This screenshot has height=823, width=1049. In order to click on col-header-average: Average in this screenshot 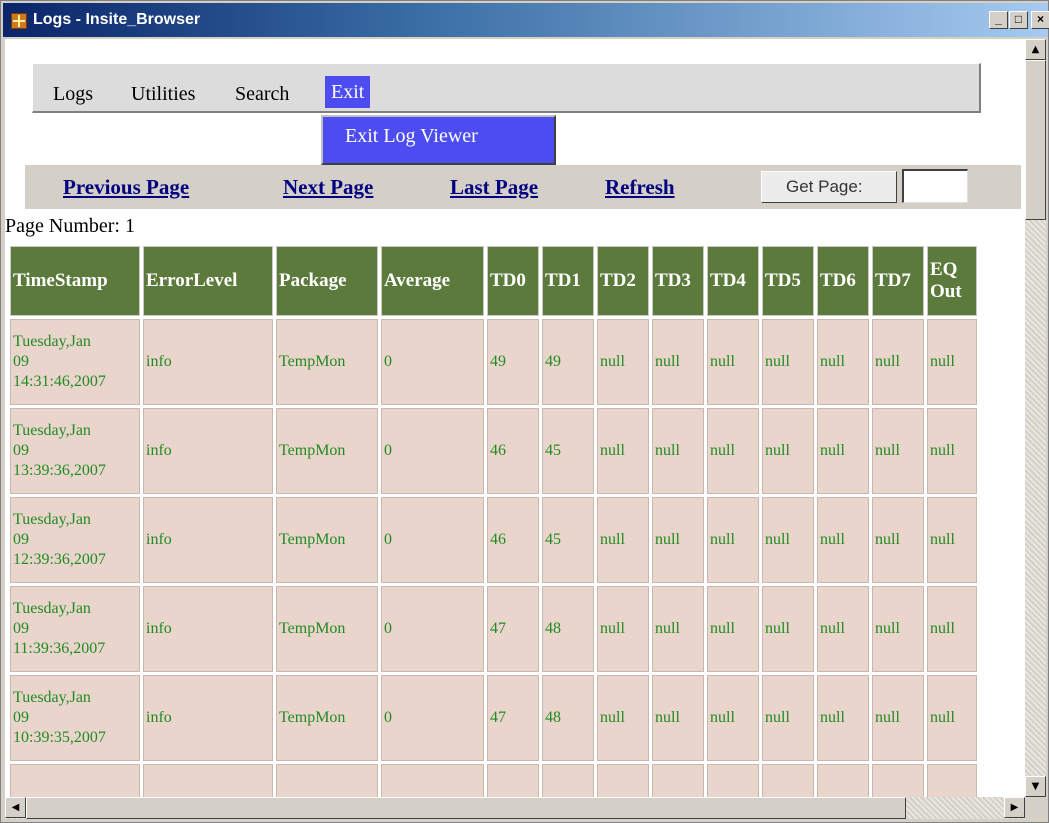, I will do `click(432, 281)`.